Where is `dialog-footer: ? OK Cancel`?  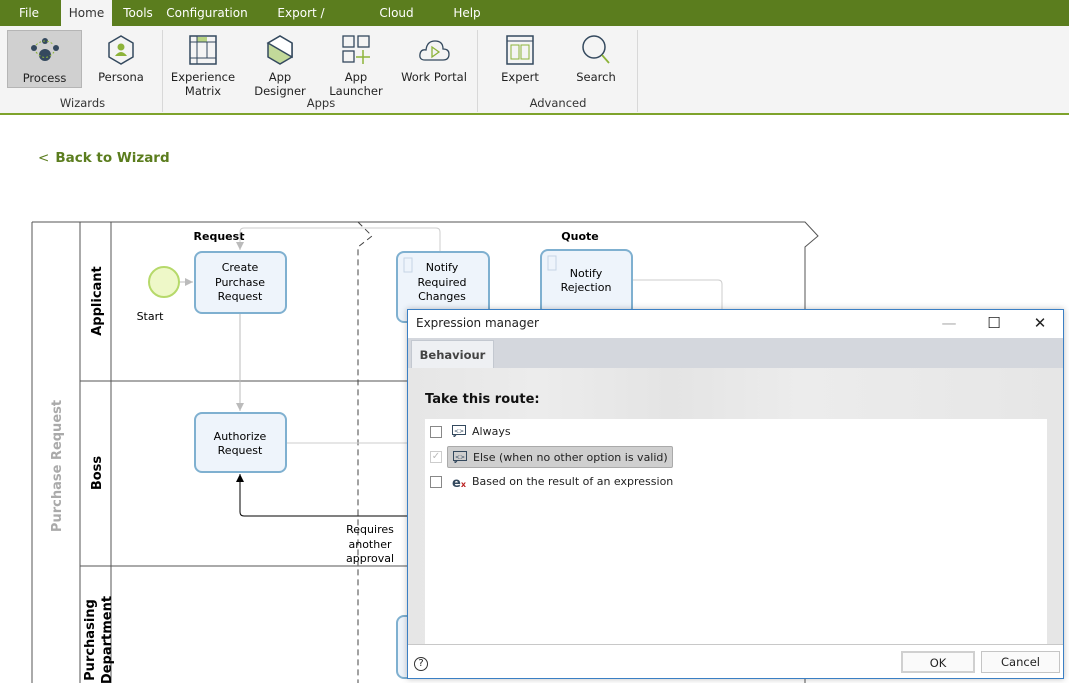 dialog-footer: ? OK Cancel is located at coordinates (735, 661).